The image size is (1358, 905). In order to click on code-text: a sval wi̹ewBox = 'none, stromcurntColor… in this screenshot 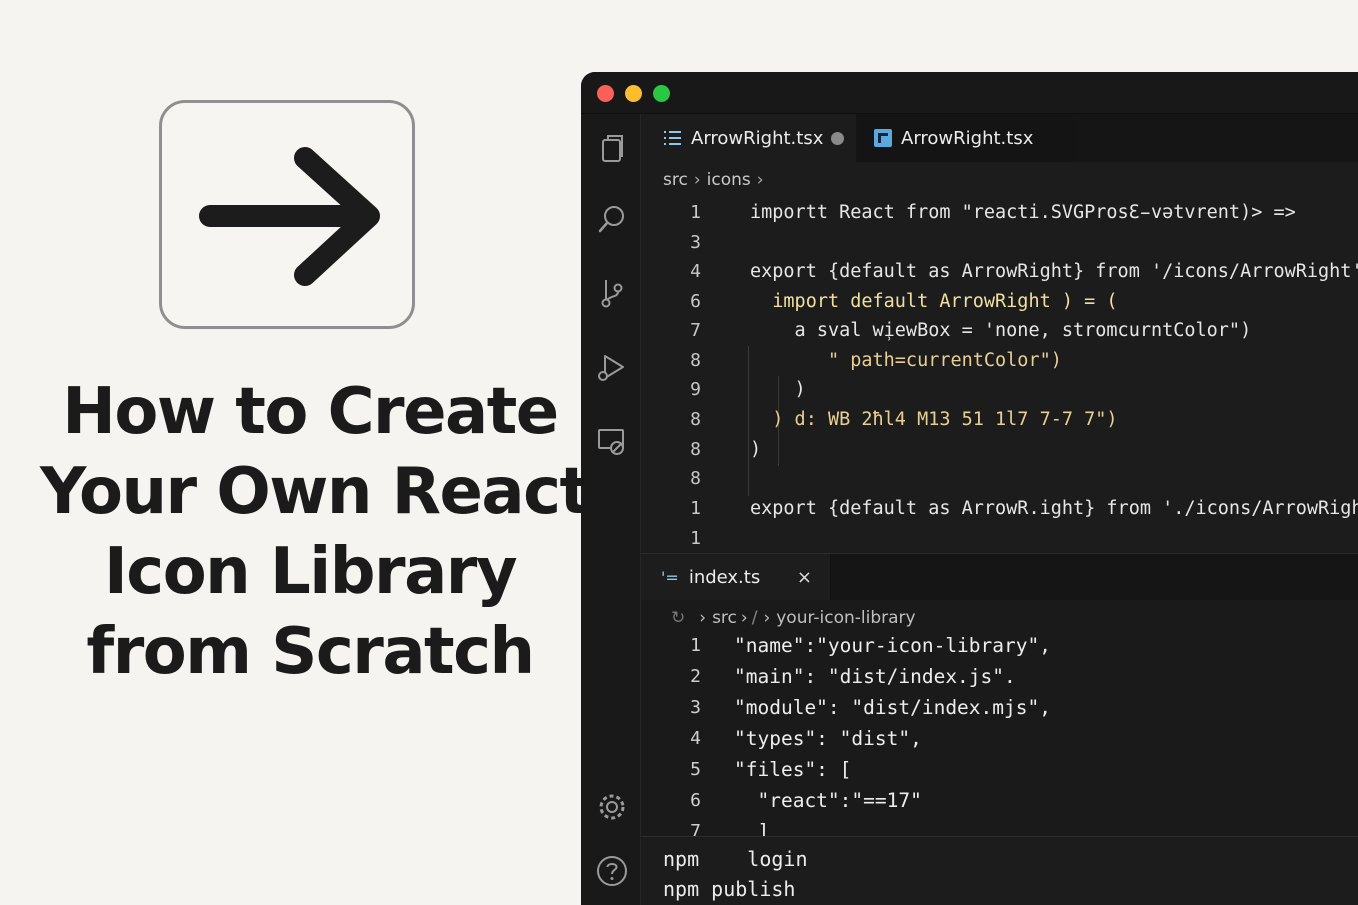, I will do `click(1001, 330)`.